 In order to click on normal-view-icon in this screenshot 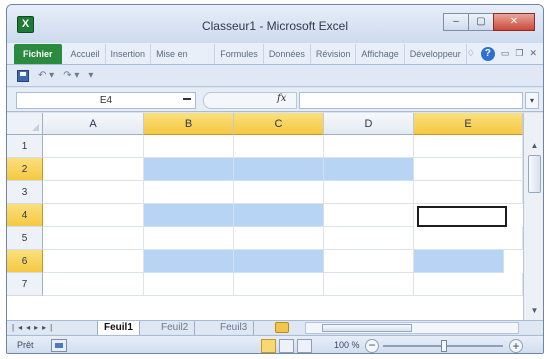, I will do `click(268, 346)`.